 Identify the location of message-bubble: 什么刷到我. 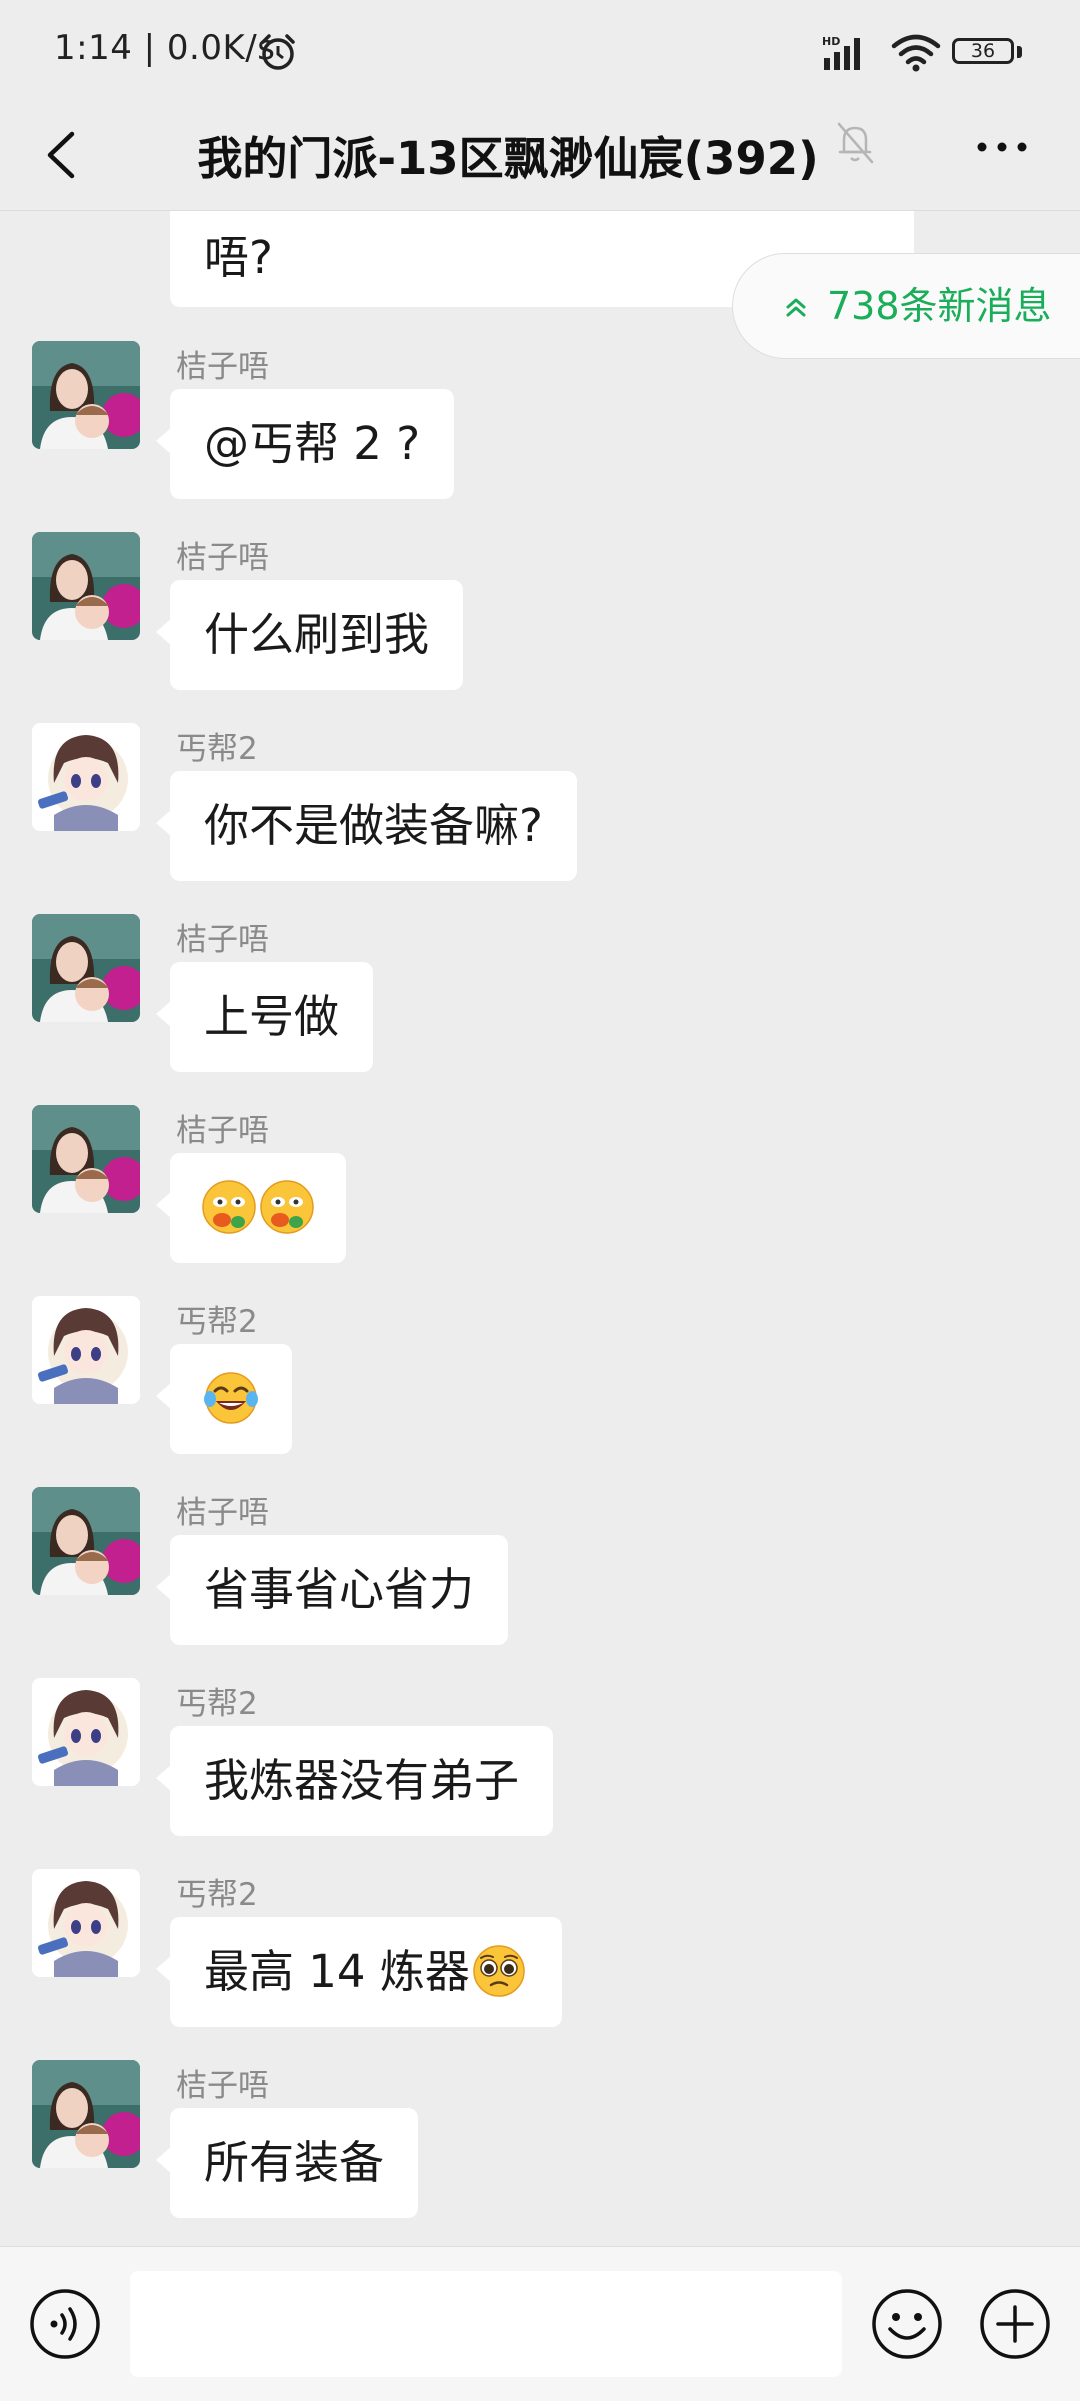
(309, 635).